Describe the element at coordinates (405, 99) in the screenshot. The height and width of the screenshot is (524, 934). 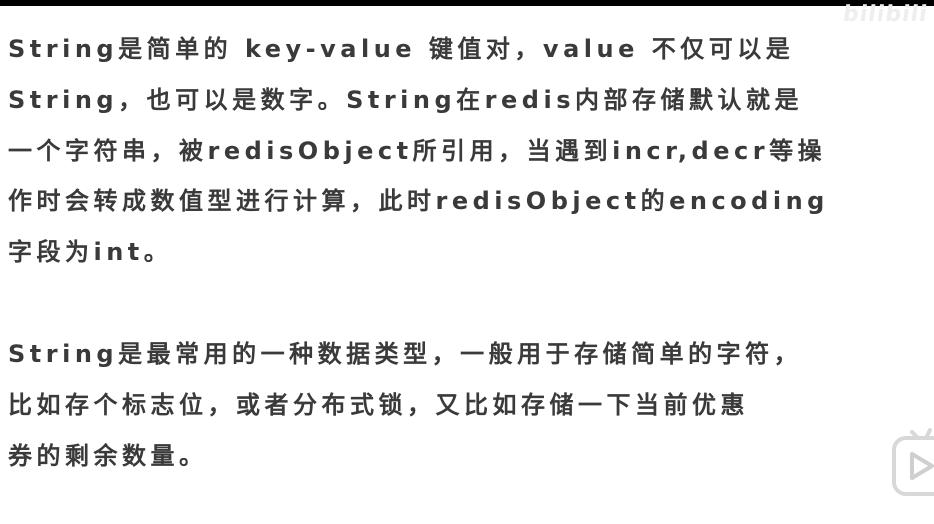
I see `text-line: String，也可以是数字。String在redis内部存储默认就是` at that location.